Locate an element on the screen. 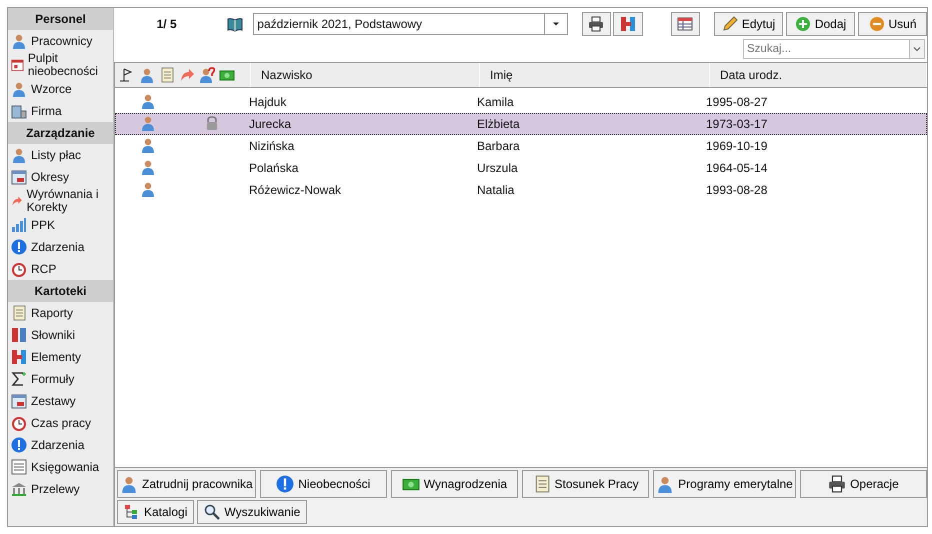  action-button: Zatrudnij pracownika is located at coordinates (186, 484).